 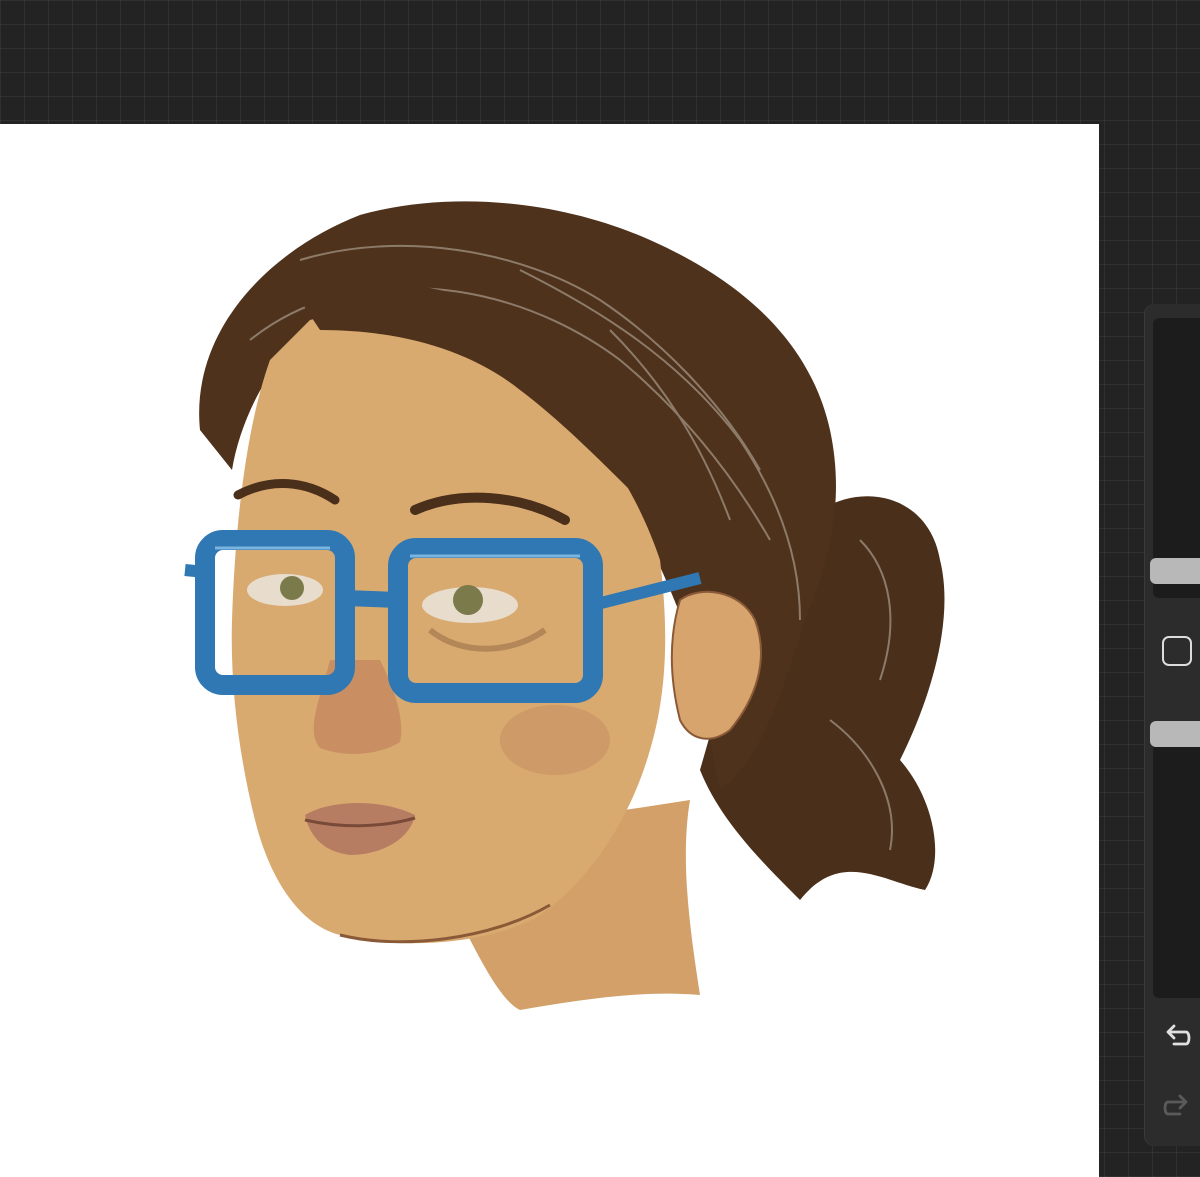 What do you see at coordinates (292, 588) in the screenshot?
I see `left-iris` at bounding box center [292, 588].